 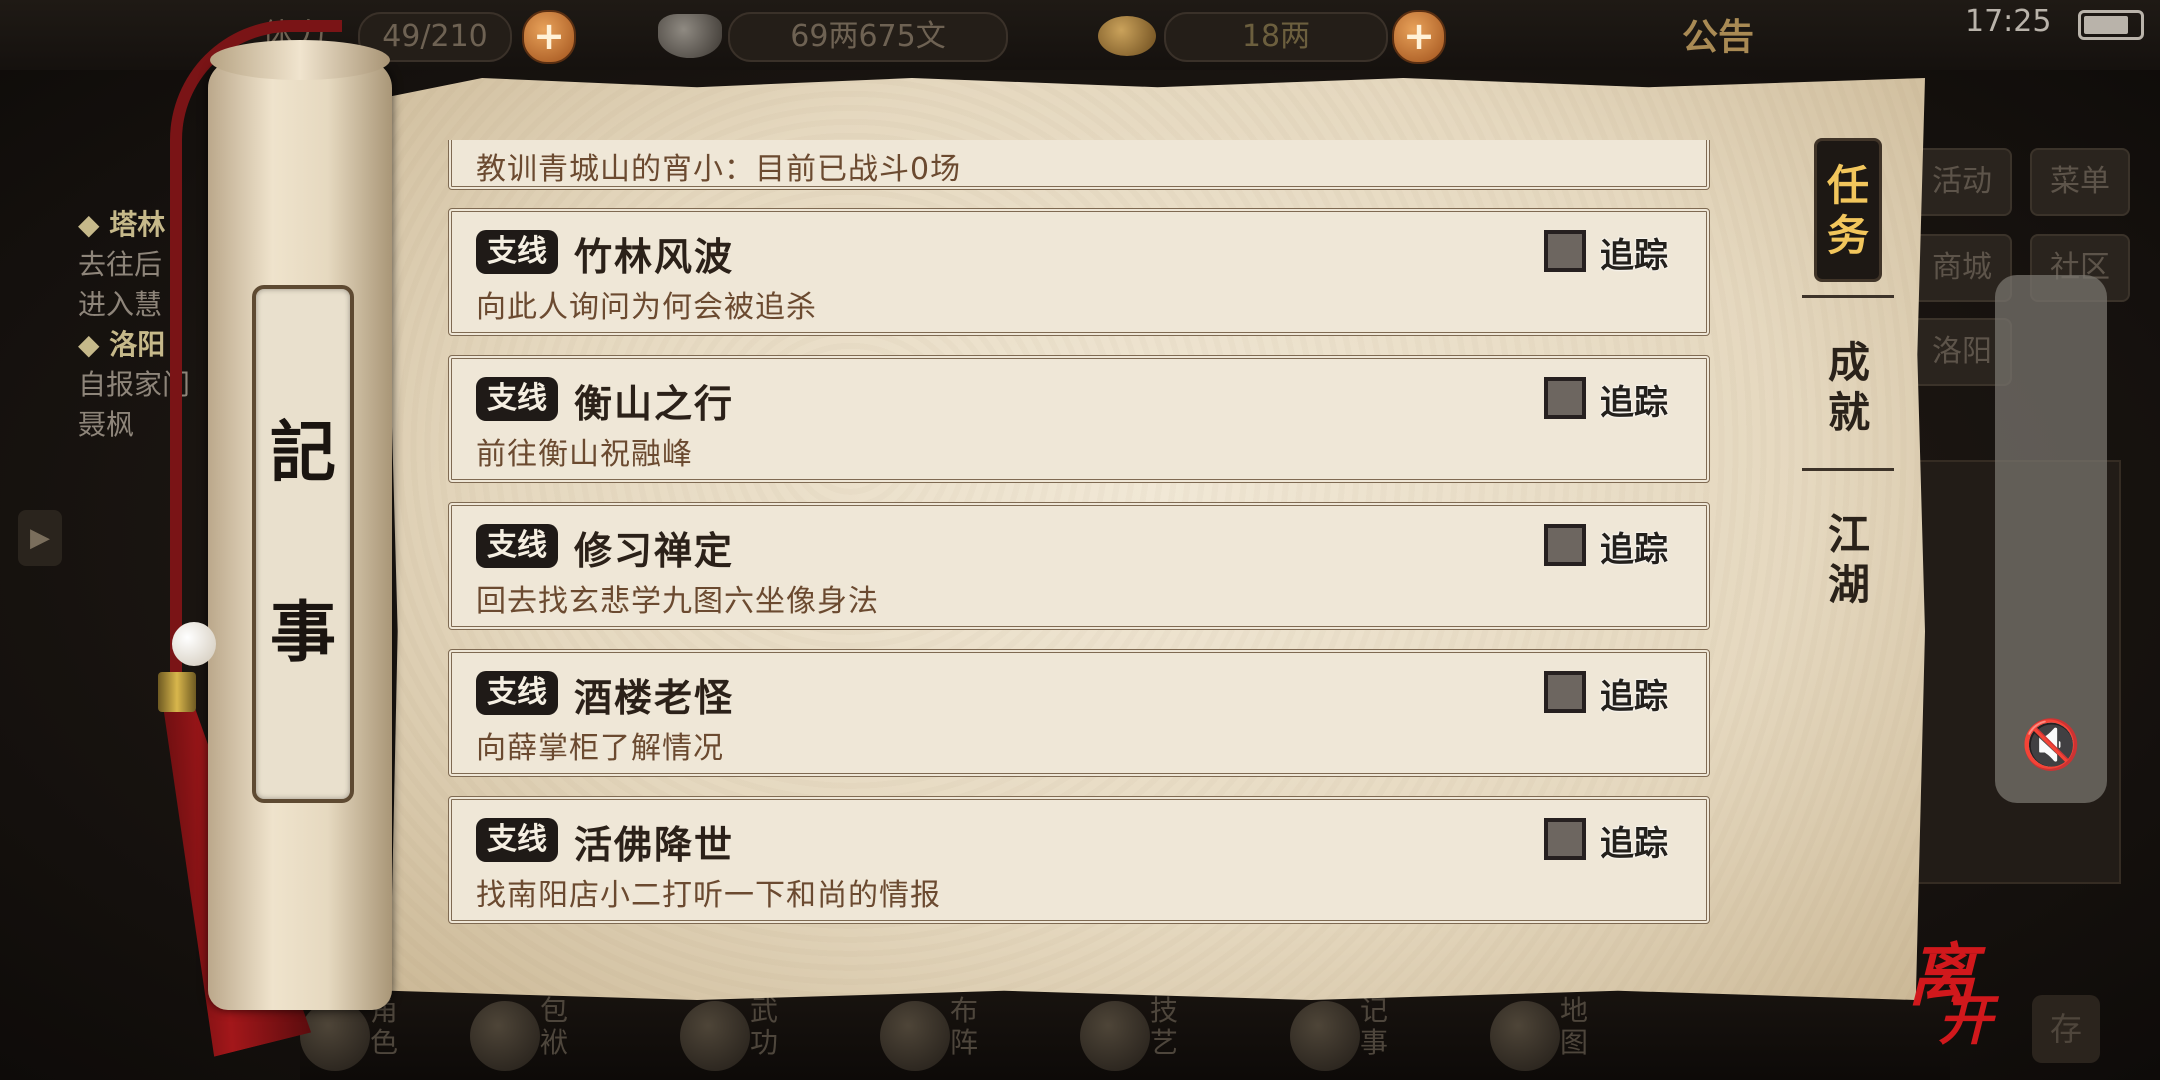 I want to click on leave-char: 开, so click(x=1965, y=1020).